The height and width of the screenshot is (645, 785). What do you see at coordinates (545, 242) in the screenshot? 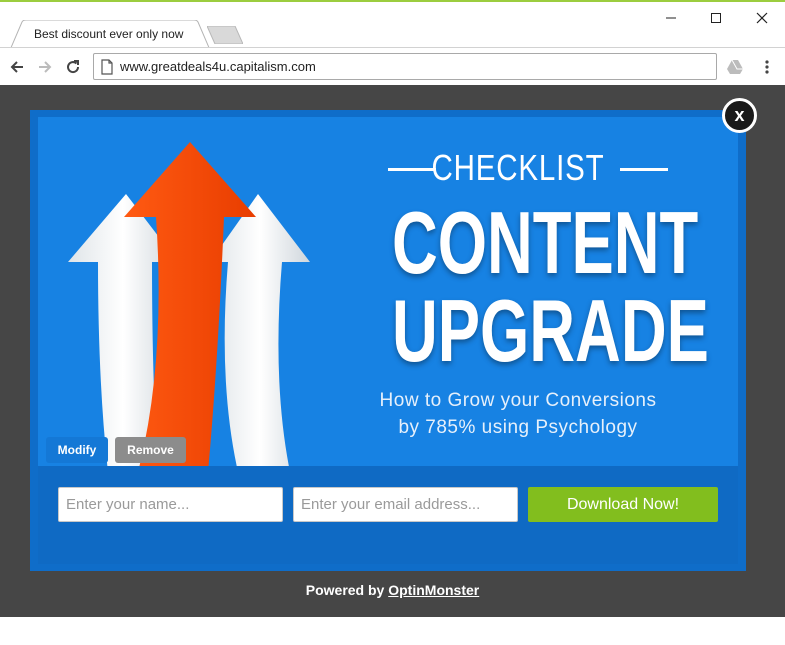
I see `headline-line-1: CONTENT` at bounding box center [545, 242].